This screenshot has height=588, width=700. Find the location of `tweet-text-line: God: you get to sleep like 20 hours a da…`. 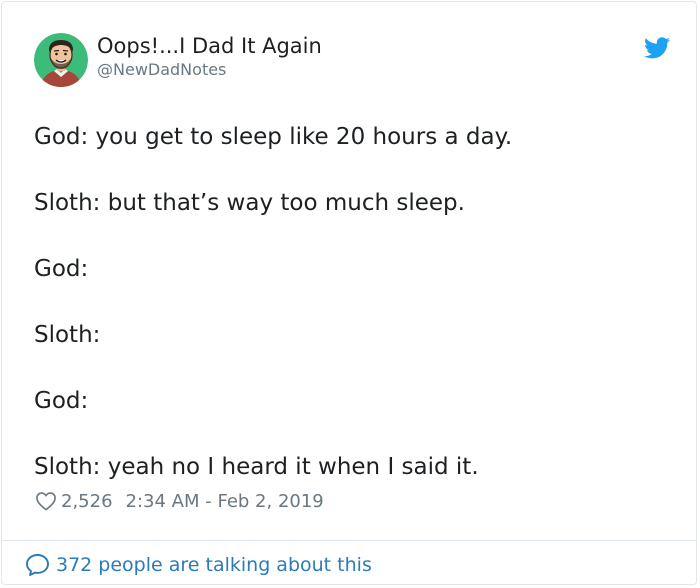

tweet-text-line: God: you get to sleep like 20 hours a da… is located at coordinates (273, 137).